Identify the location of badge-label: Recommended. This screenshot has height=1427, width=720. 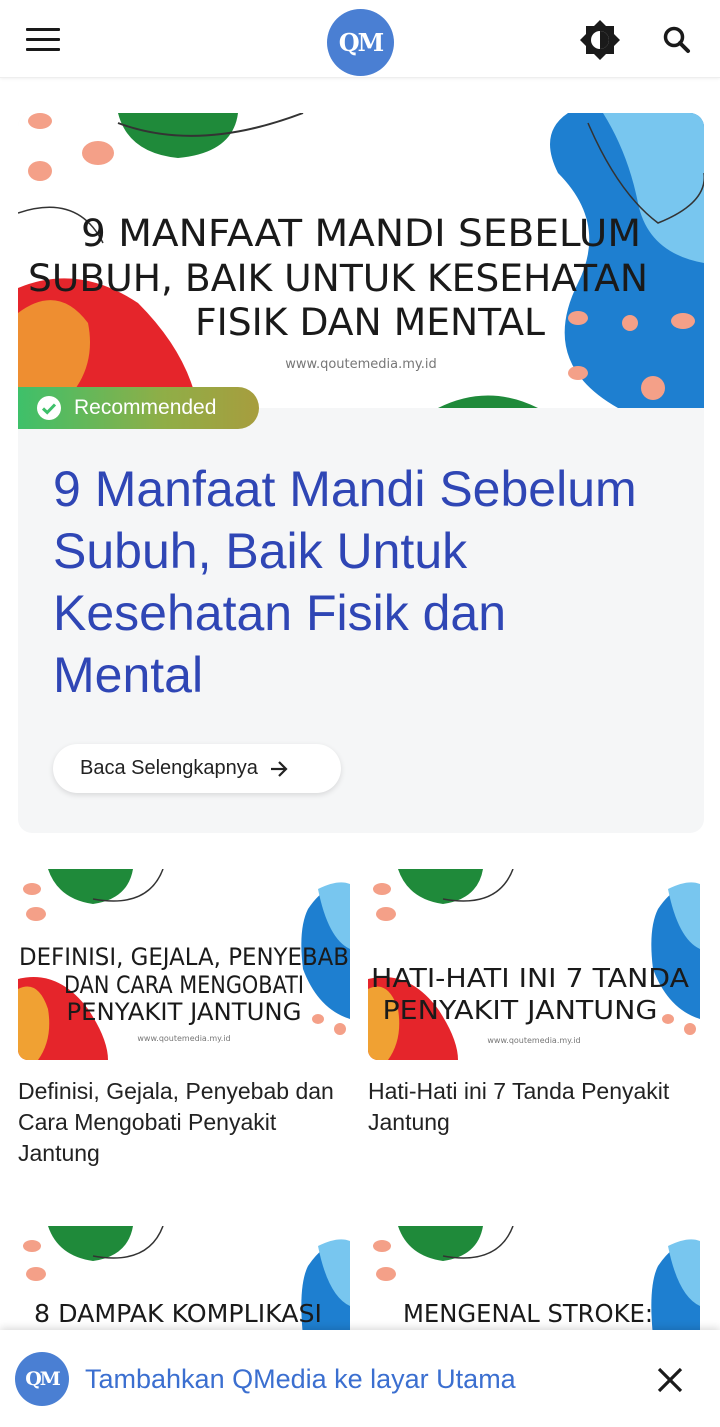
(145, 407).